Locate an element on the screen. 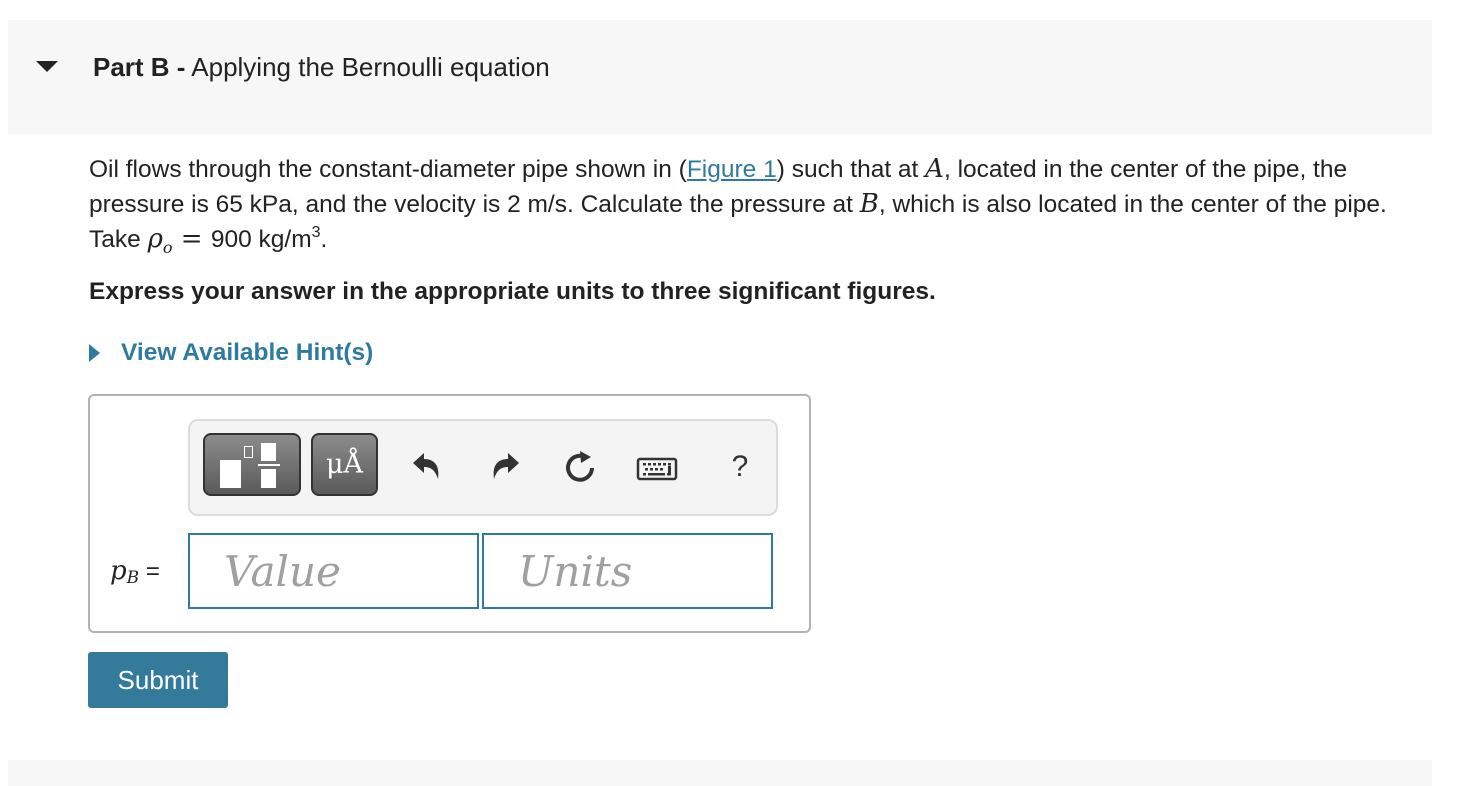 The image size is (1464, 786). value-input is located at coordinates (333, 571).